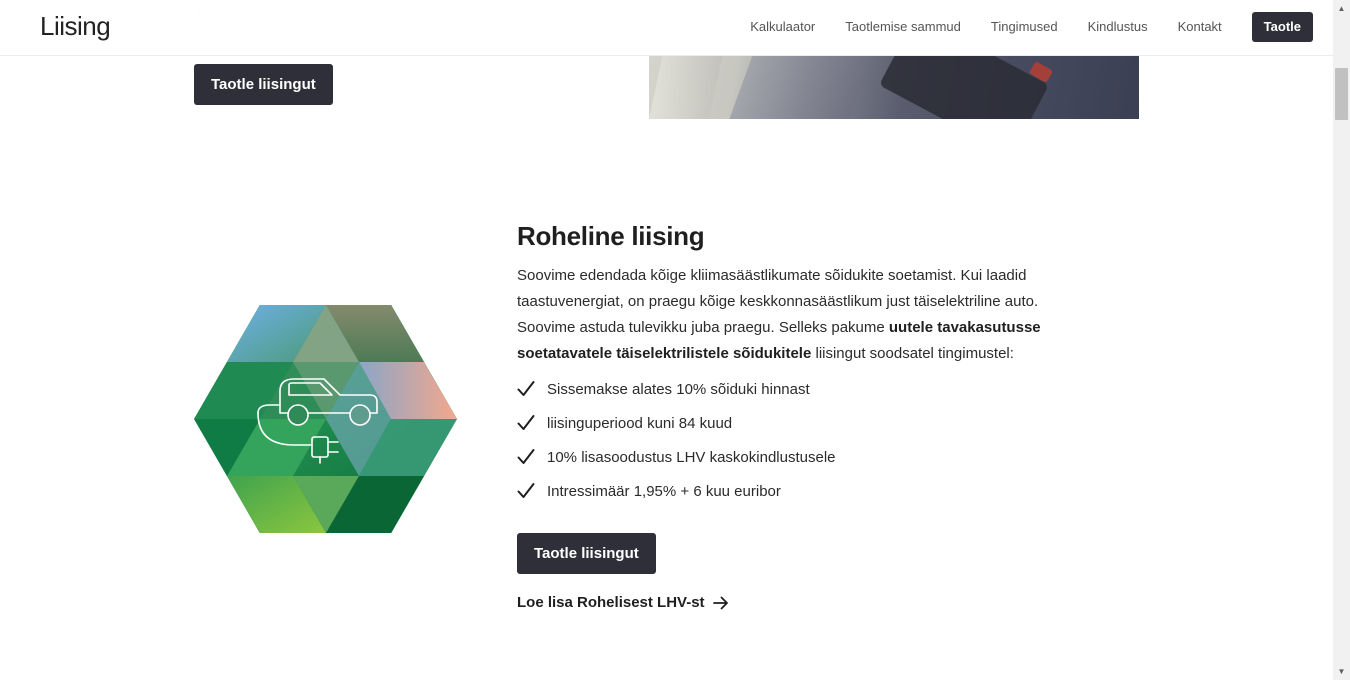 This screenshot has width=1350, height=680. I want to click on nav-item-terms: Tingimused, so click(1024, 27).